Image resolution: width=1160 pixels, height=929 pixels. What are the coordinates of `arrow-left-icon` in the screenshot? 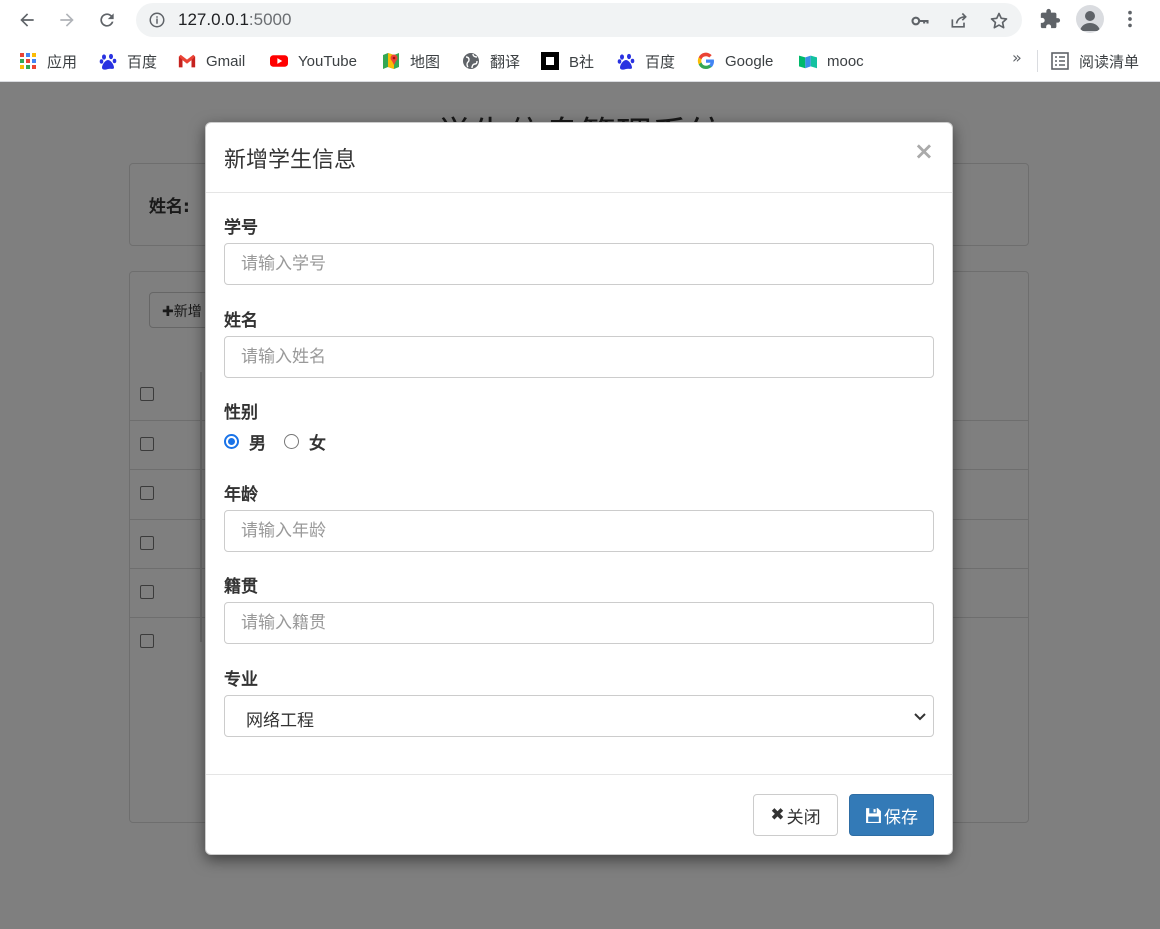 It's located at (27, 20).